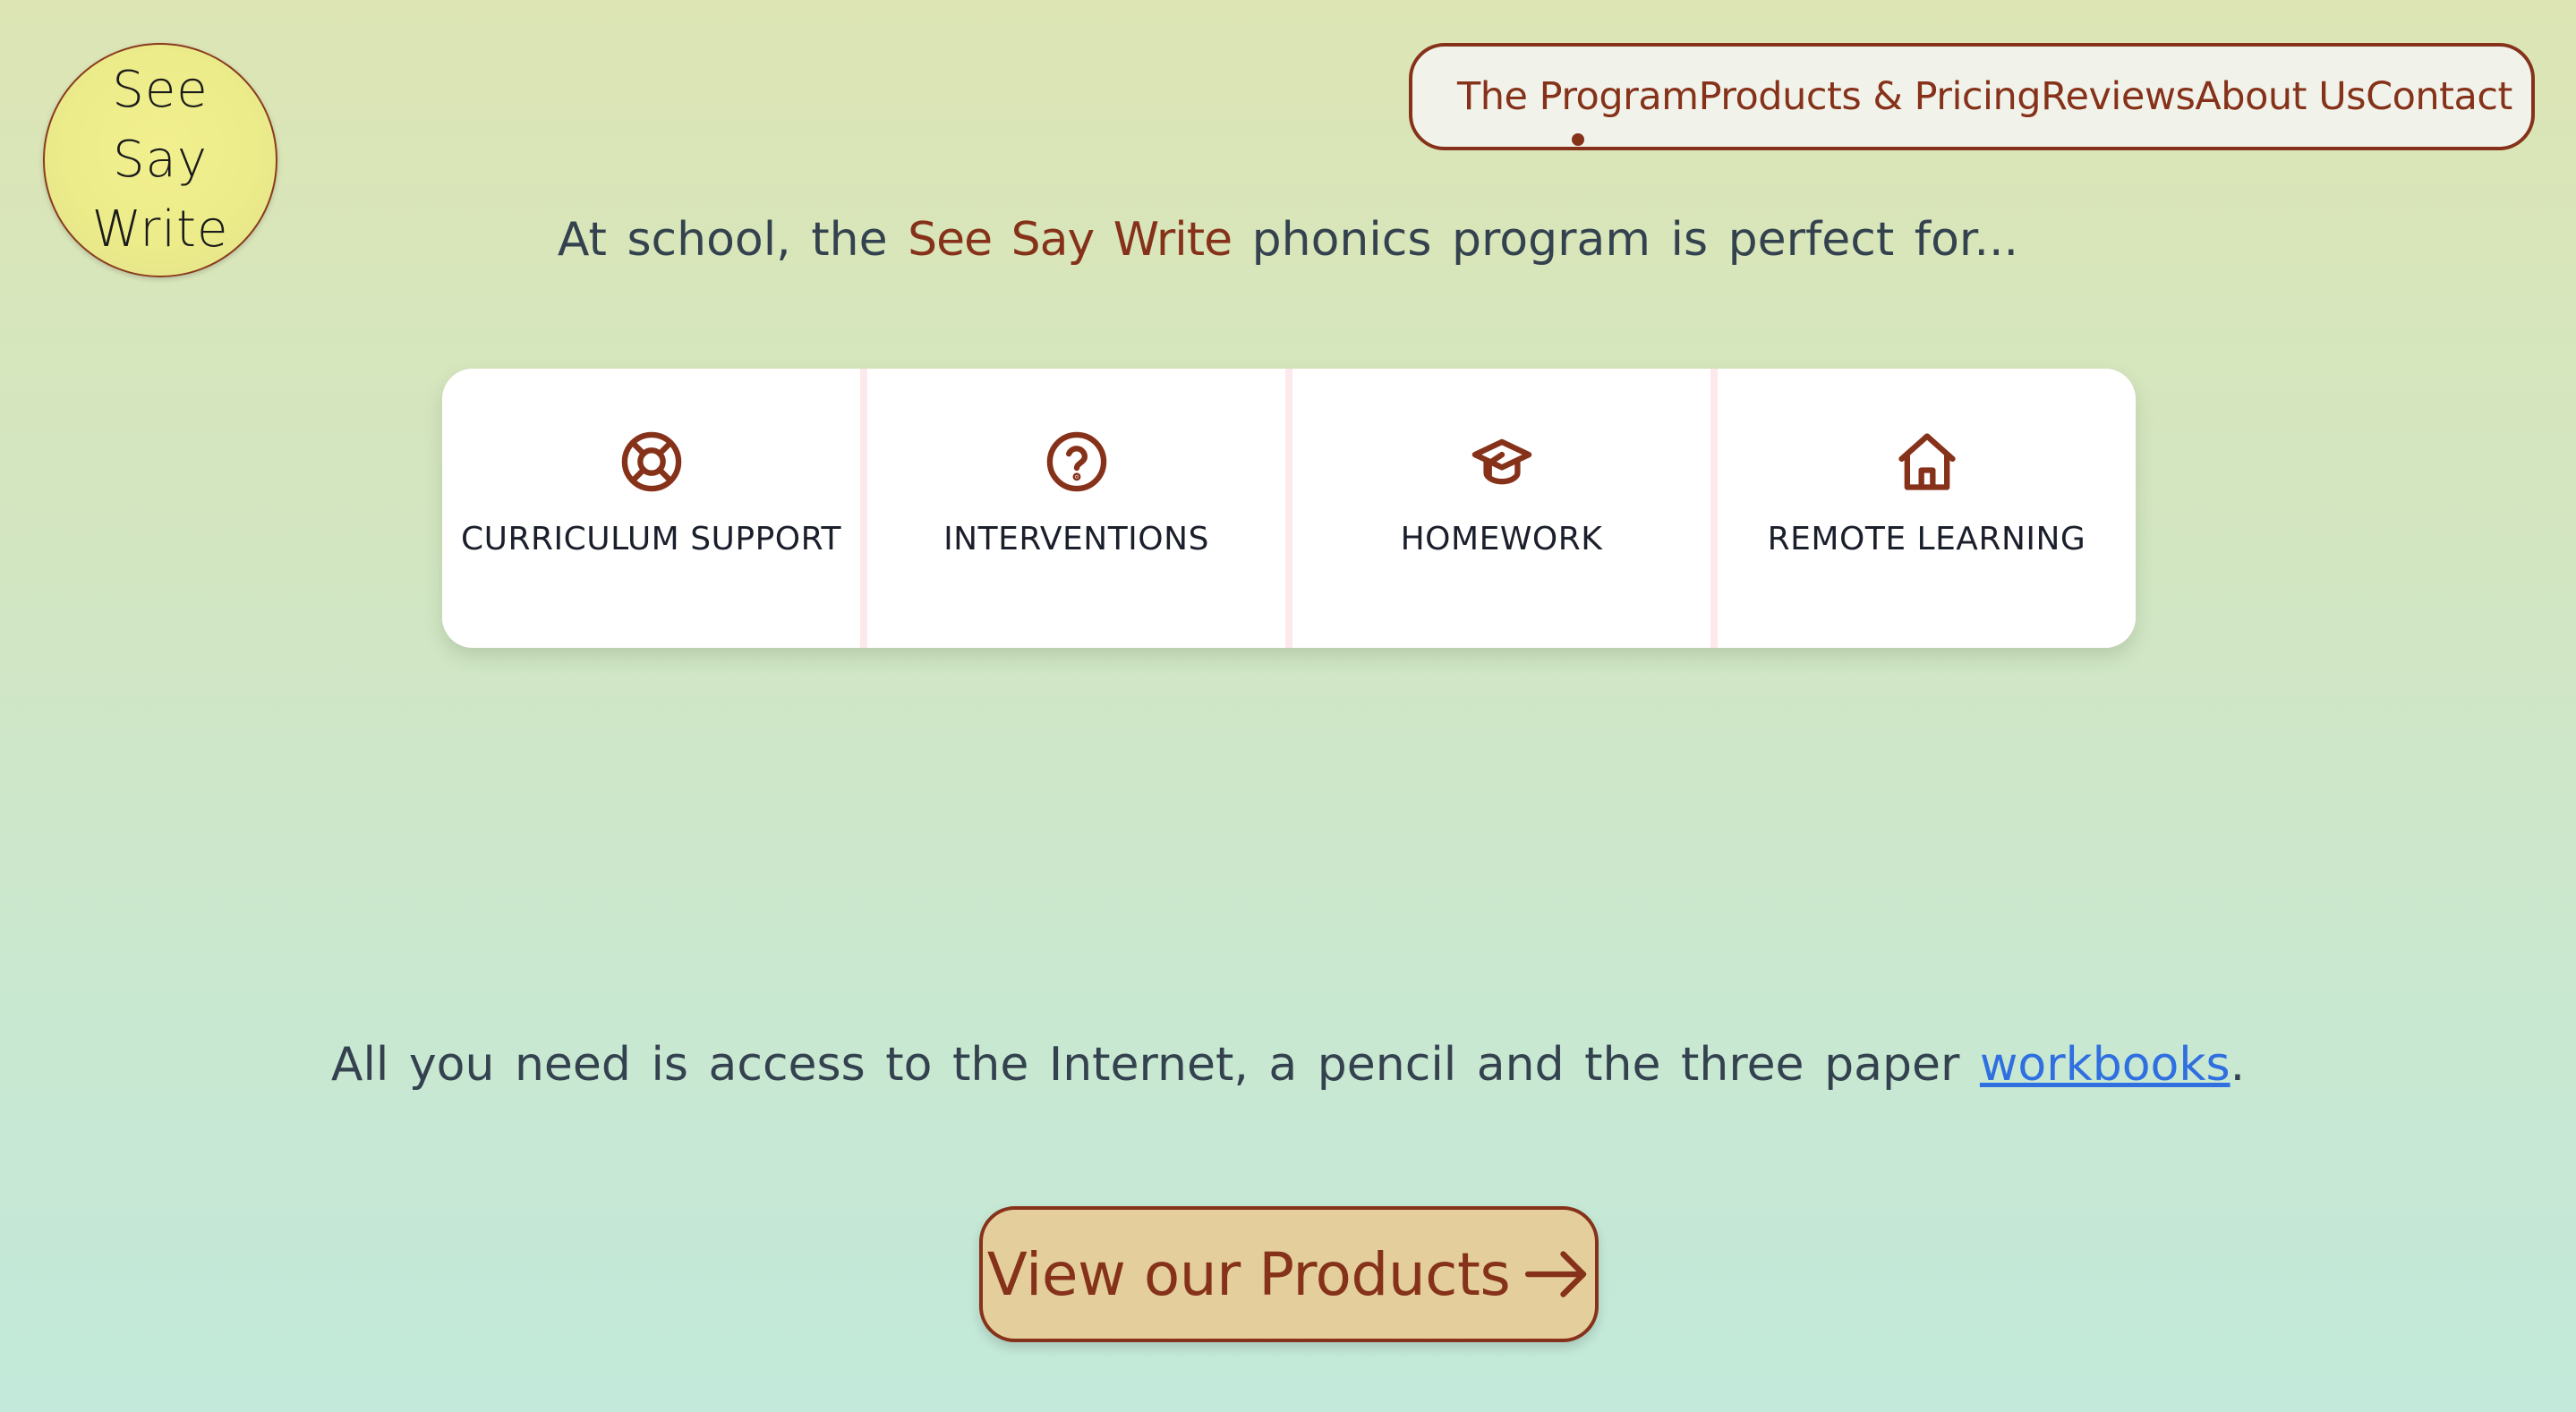 This screenshot has height=1412, width=2576. I want to click on feature-label: REMOTE LEARNING, so click(1926, 539).